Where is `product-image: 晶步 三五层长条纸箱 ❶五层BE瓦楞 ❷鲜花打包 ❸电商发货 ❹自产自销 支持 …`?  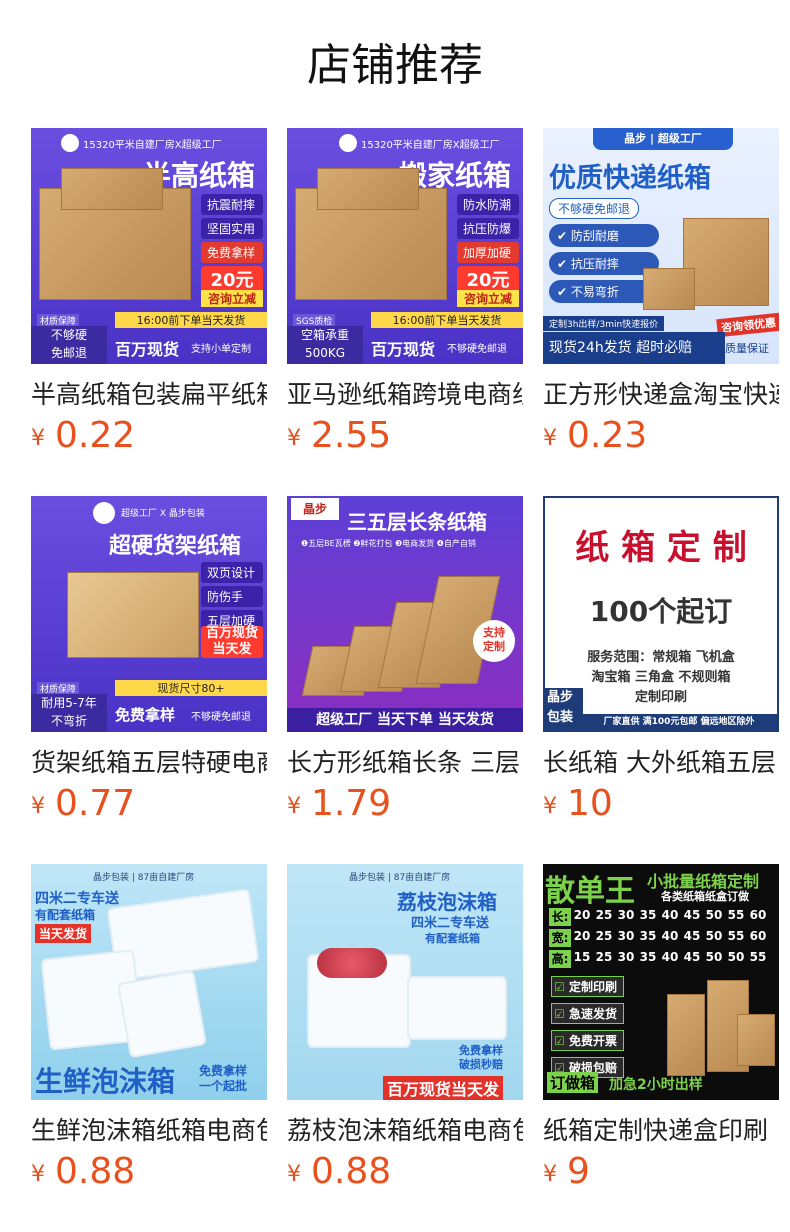 product-image: 晶步 三五层长条纸箱 ❶五层BE瓦楞 ❷鲜花打包 ❸电商发货 ❹自产自销 支持 … is located at coordinates (405, 614).